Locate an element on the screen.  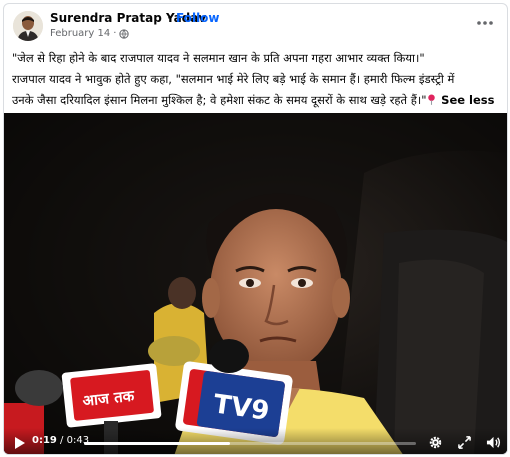
video-time: 0:19 / 0:43 is located at coordinates (60, 440).